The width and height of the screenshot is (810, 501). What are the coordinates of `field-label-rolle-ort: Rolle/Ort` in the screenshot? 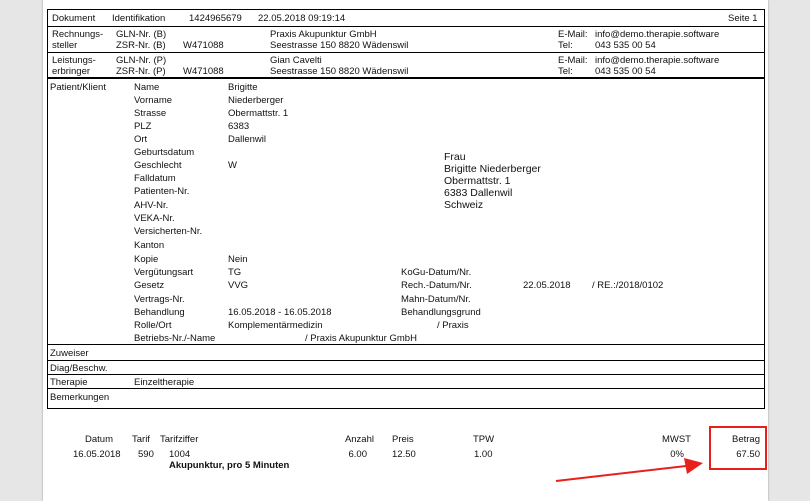 It's located at (153, 325).